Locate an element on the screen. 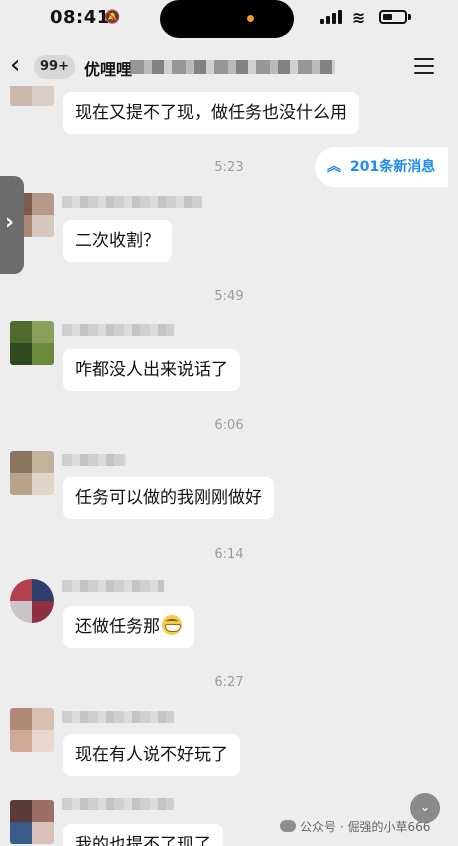 Image resolution: width=458 pixels, height=846 pixels. timestamp: 5:49 is located at coordinates (229, 296).